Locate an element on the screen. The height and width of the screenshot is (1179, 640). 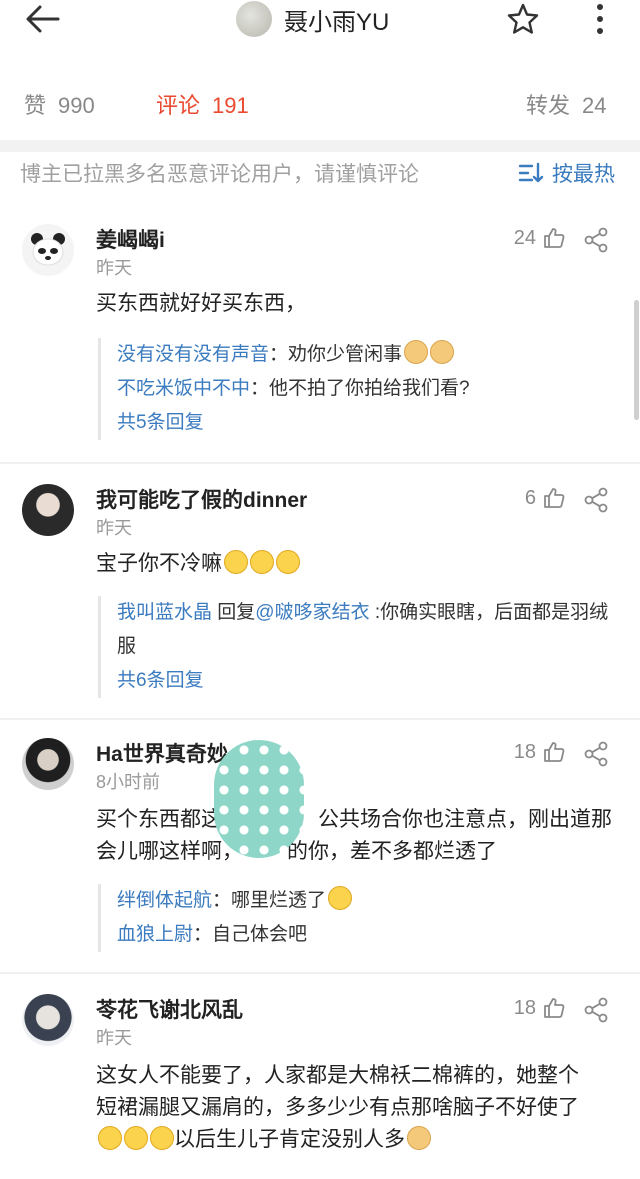
reply-thread: 我叫蓝水晶 回复@啵哆家结衣 :你确实眼瞎，后面都是羽绒服 共6条回复 is located at coordinates (358, 647).